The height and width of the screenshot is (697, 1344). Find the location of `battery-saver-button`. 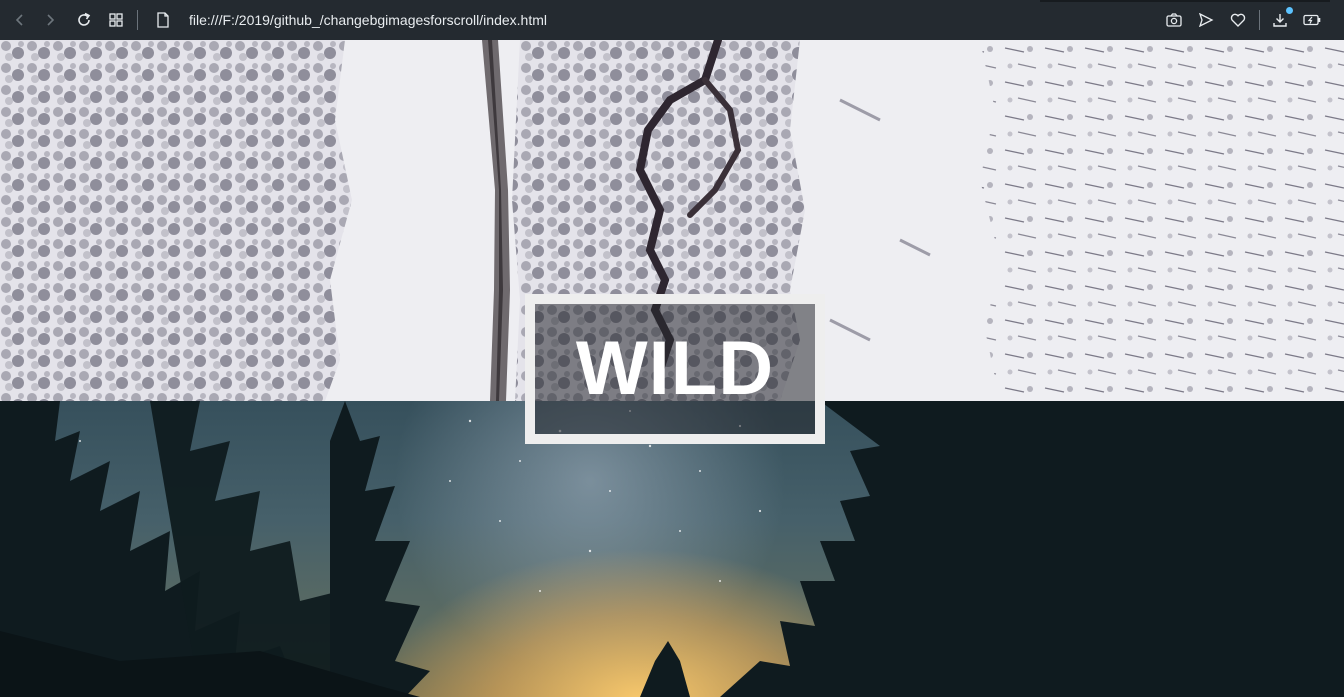

battery-saver-button is located at coordinates (1312, 20).